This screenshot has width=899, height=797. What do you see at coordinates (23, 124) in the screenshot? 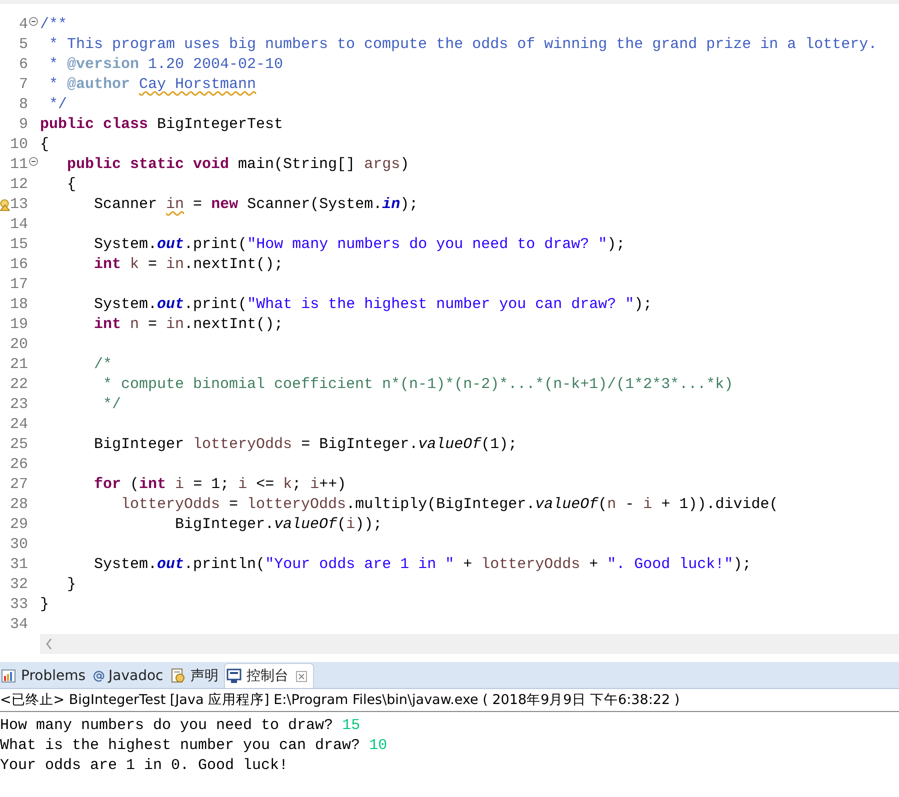
I see `line-number: 9` at bounding box center [23, 124].